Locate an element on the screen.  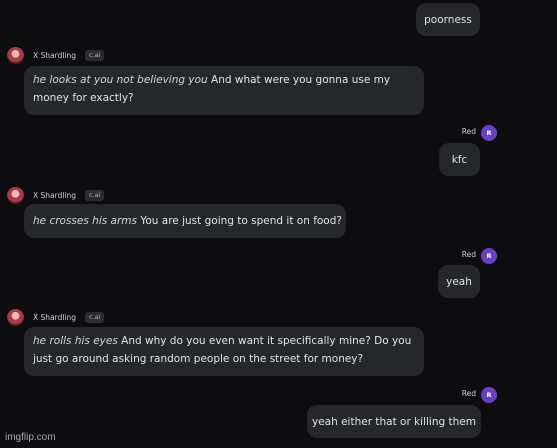
user-message-bubble: poorness is located at coordinates (448, 19).